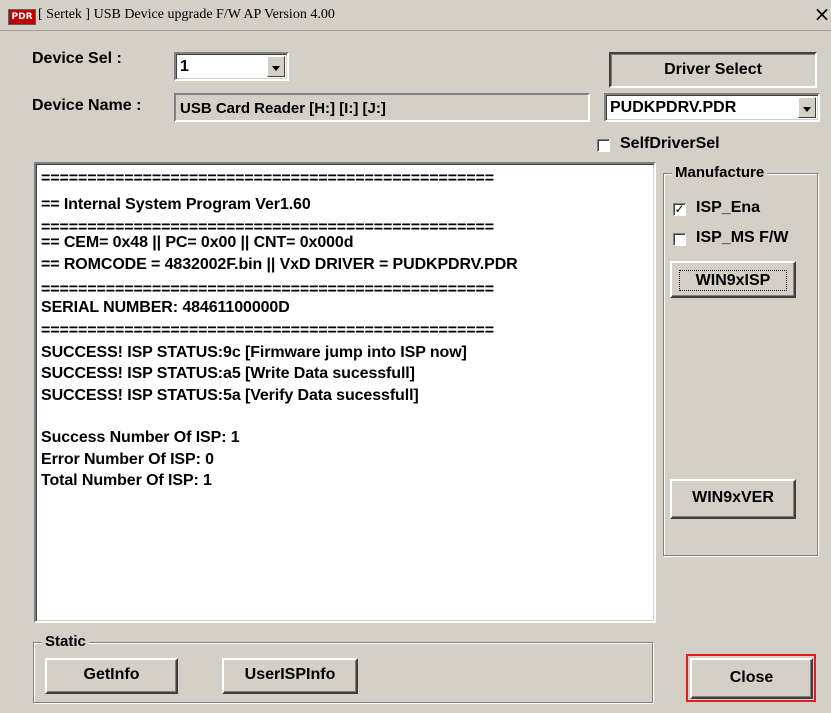  Describe the element at coordinates (197, 242) in the screenshot. I see `log-line: == CEM= 0x48 || PC= 0x00 || CNT= 0x000d` at that location.